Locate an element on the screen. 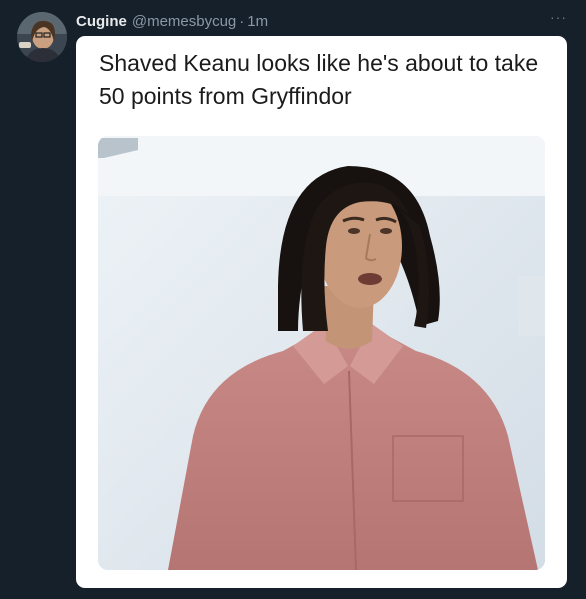 The width and height of the screenshot is (586, 599). tweet-header: Cugine @memesbycug · 1m is located at coordinates (172, 21).